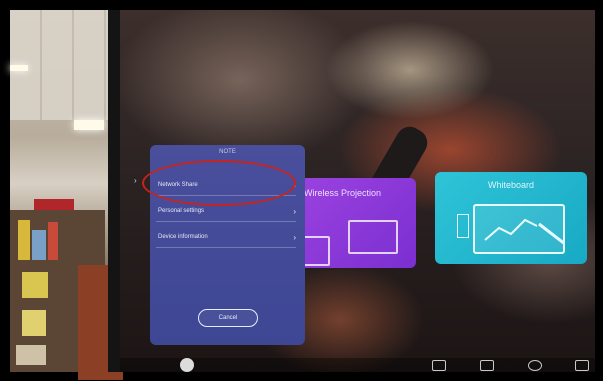 This screenshot has width=603, height=381. I want to click on menu-item-label: Device information, so click(183, 237).